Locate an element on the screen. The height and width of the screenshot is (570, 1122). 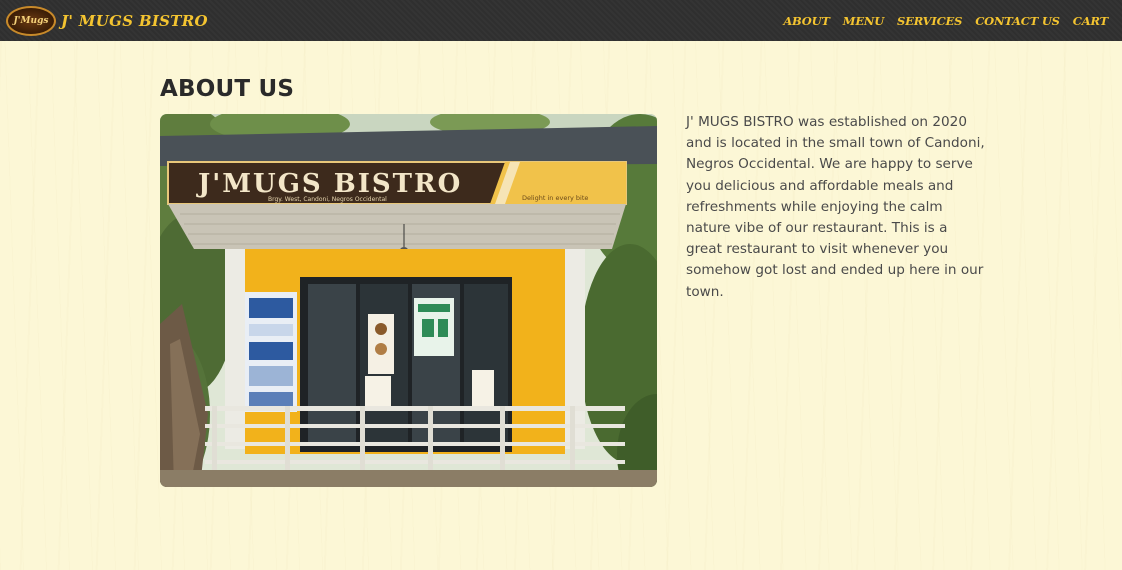
nav-links: ABOUT MENU SERVICES CONTACT US CART is located at coordinates (945, 20).